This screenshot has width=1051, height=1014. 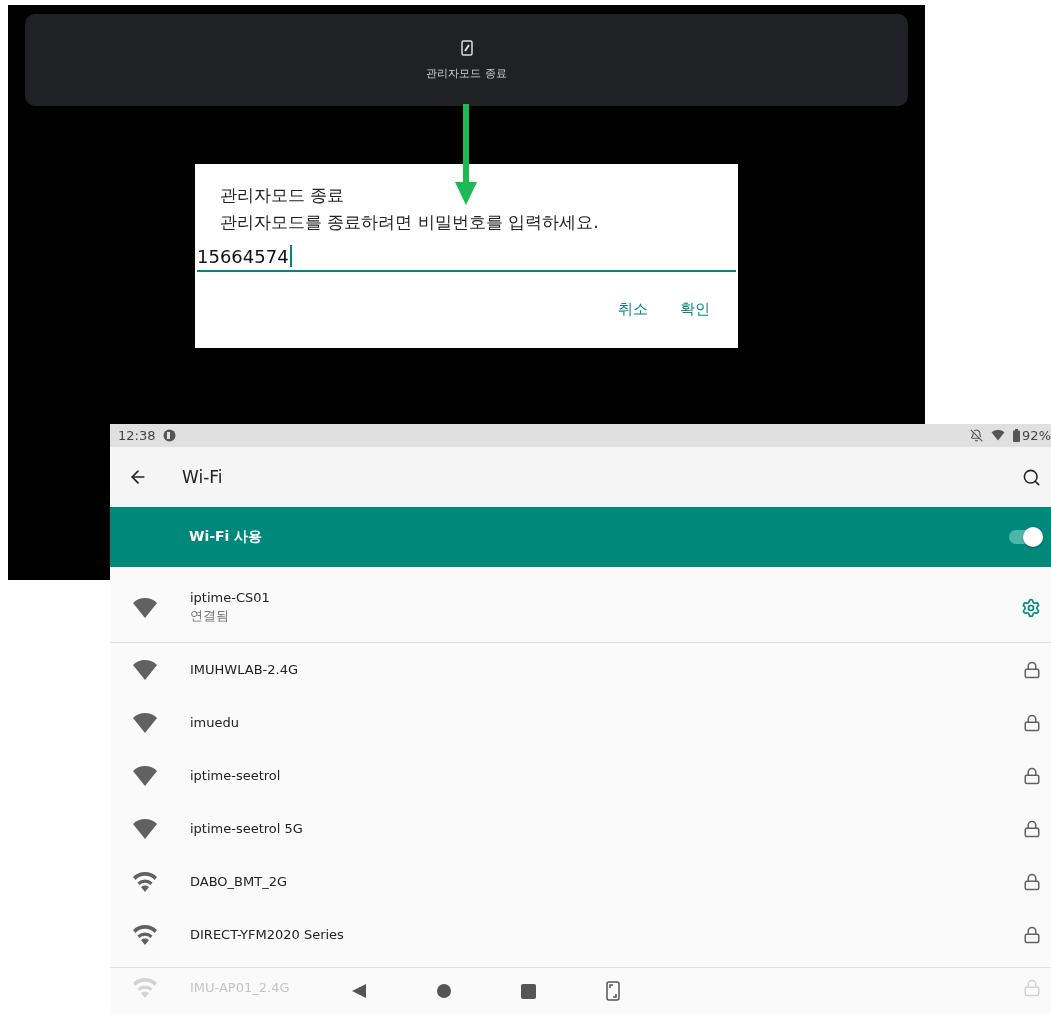 What do you see at coordinates (606, 934) in the screenshot?
I see `network-name: DIRECT-YFM2020 Series` at bounding box center [606, 934].